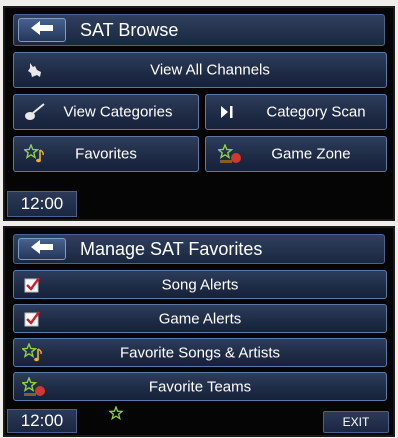  I want to click on favorites-header: Manage SAT Favorites, so click(199, 249).